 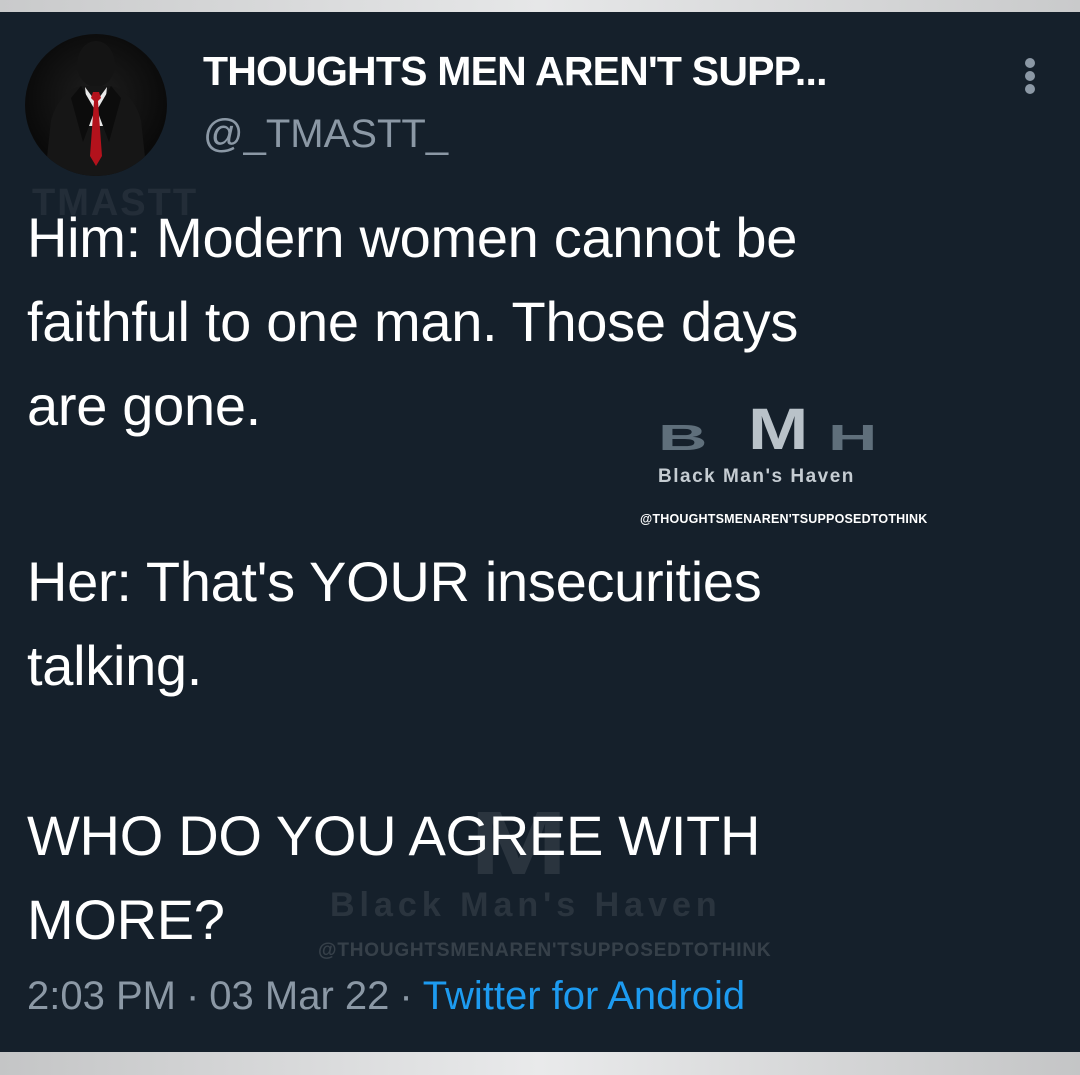 What do you see at coordinates (778, 429) in the screenshot?
I see `watermark-letter-m: M` at bounding box center [778, 429].